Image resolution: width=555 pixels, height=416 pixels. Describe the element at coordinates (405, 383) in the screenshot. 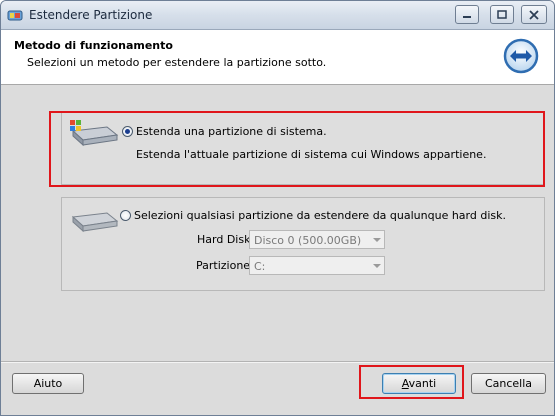

I see `next-accelerator: A` at that location.